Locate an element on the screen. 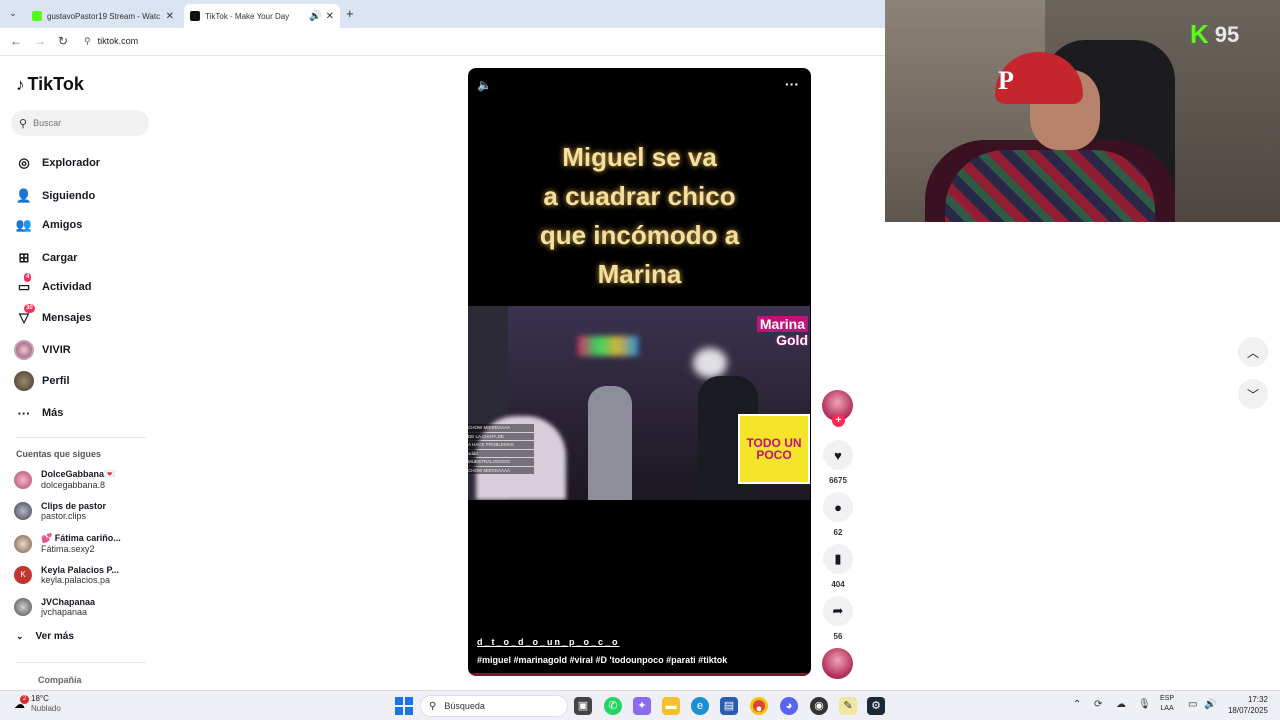  tab-search-icon: ⌄ is located at coordinates (13, 14).